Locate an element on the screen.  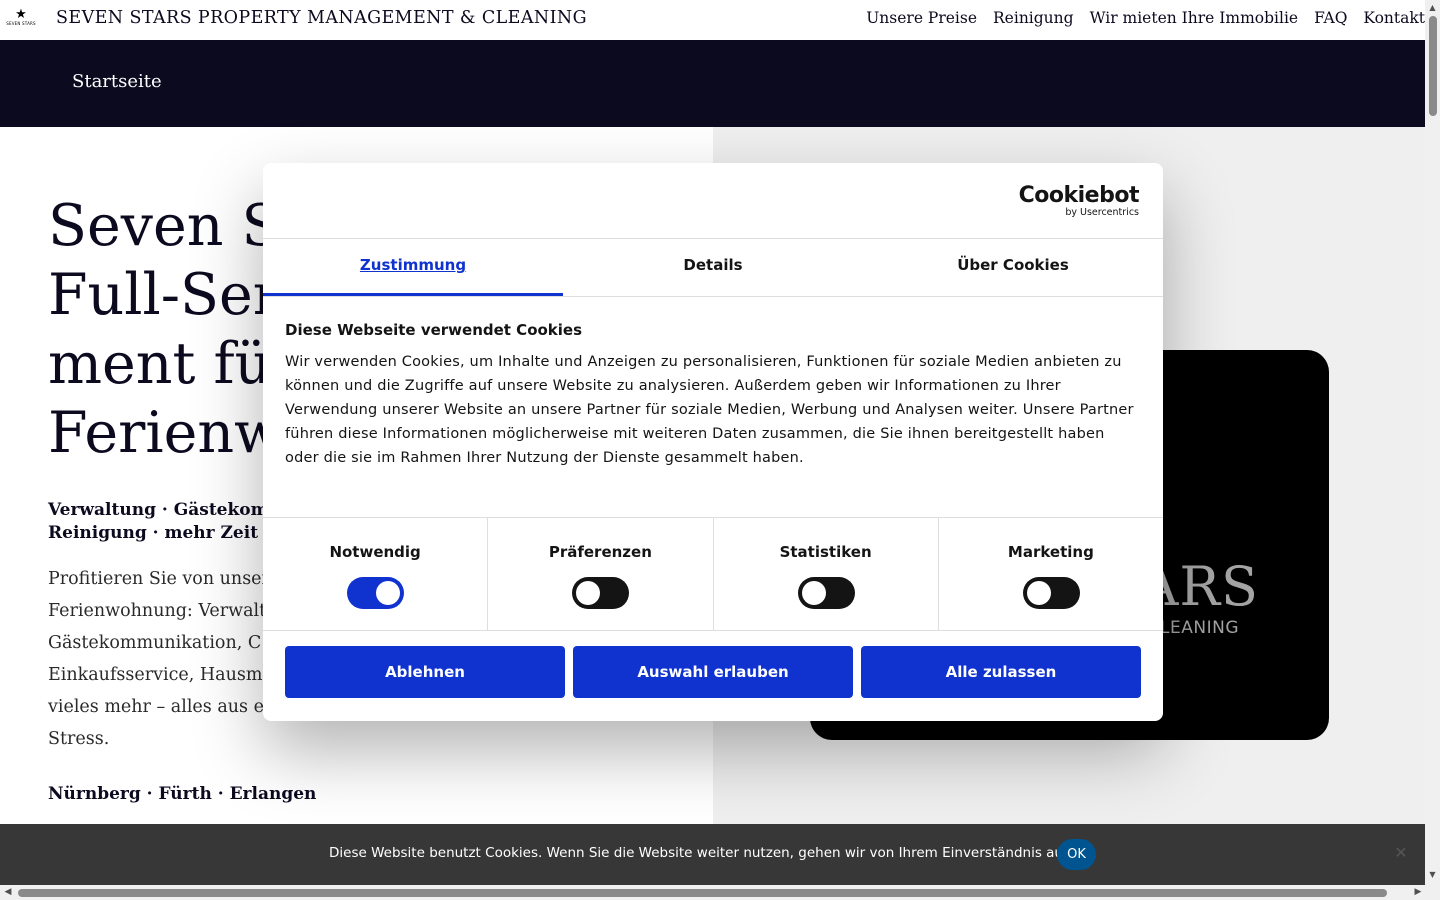
cookie-dialog-buttons: Ablehnen Auswahl erlauben Alle zulassen is located at coordinates (713, 672).